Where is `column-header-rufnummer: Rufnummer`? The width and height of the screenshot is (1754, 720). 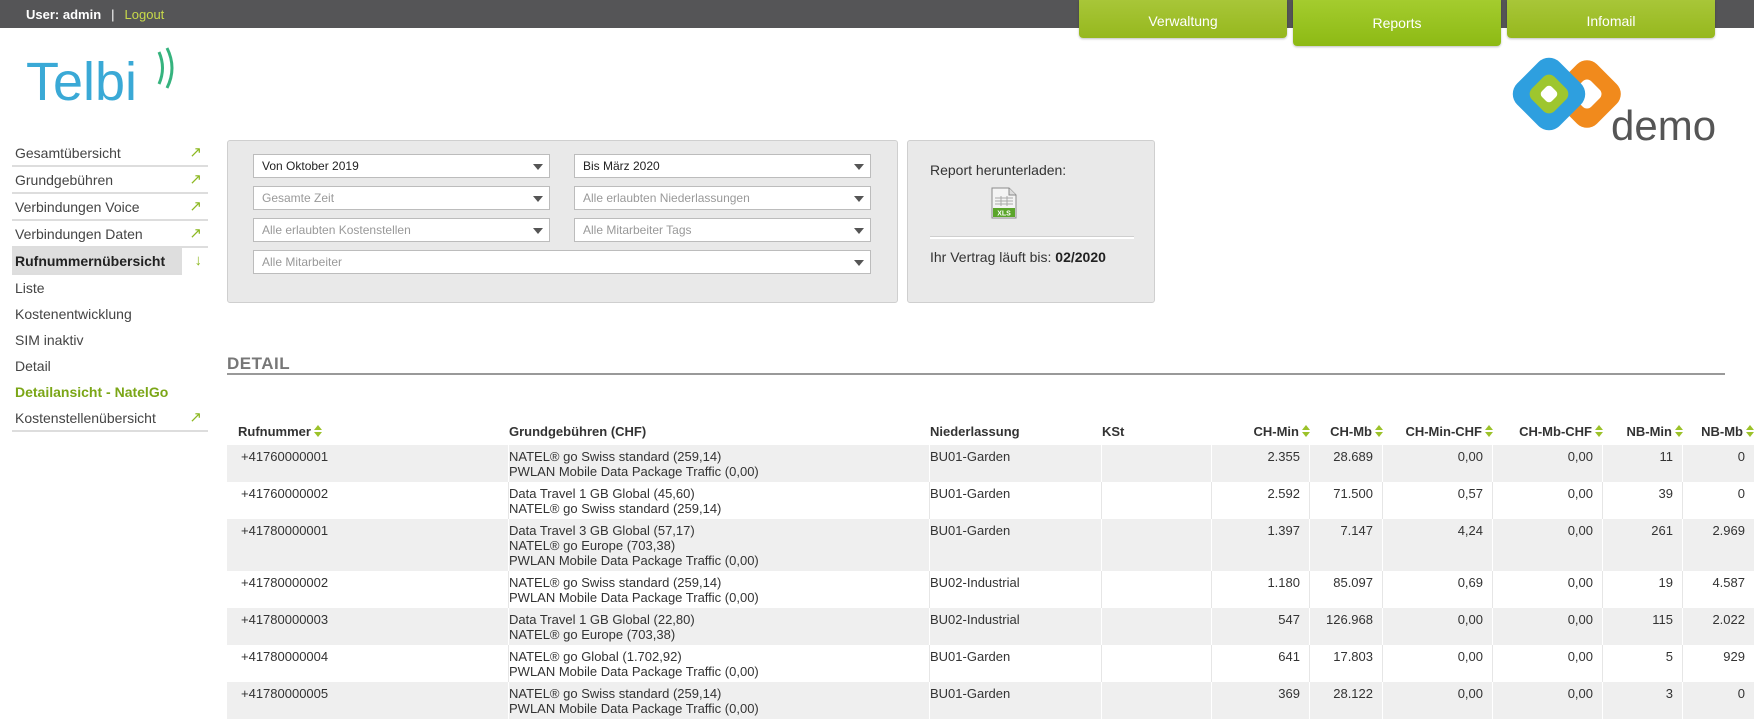 column-header-rufnummer: Rufnummer is located at coordinates (280, 432).